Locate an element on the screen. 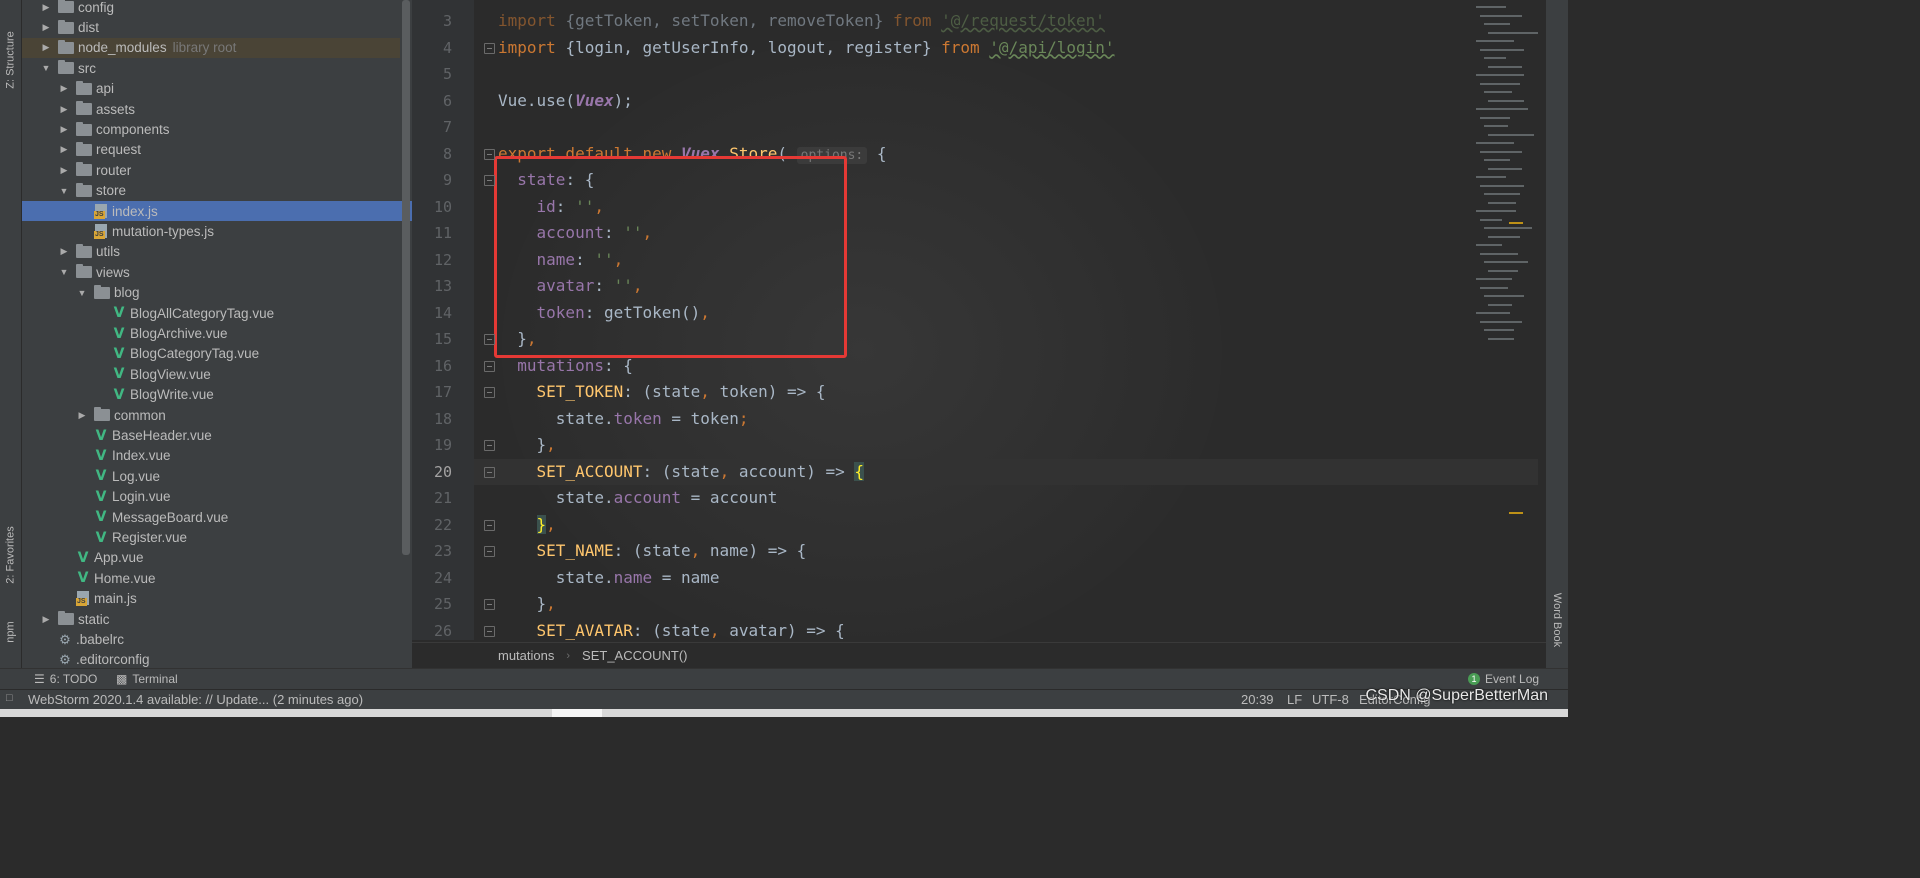 This screenshot has height=878, width=1920. tree-scrollbar is located at coordinates (406, 277).